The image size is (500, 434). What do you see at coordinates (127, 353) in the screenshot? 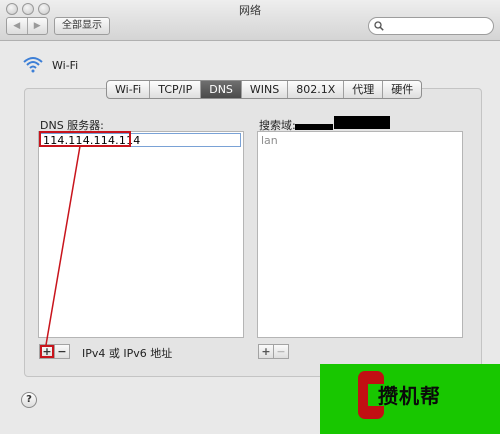
I see `address-hint: IPv4 或 IPv6 地址` at bounding box center [127, 353].